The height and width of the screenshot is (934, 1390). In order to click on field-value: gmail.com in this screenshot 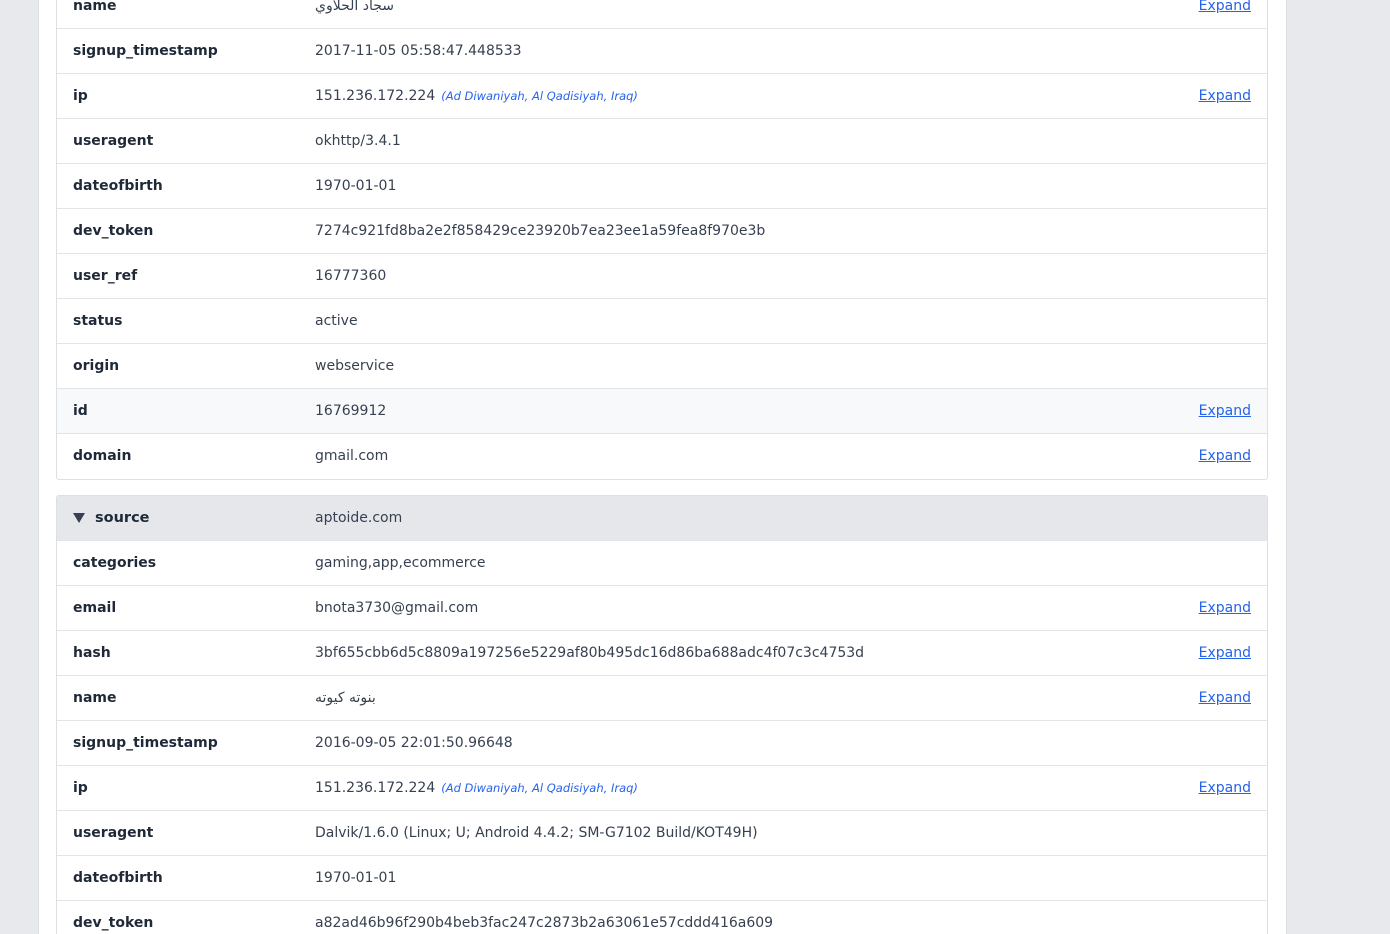, I will do `click(352, 456)`.